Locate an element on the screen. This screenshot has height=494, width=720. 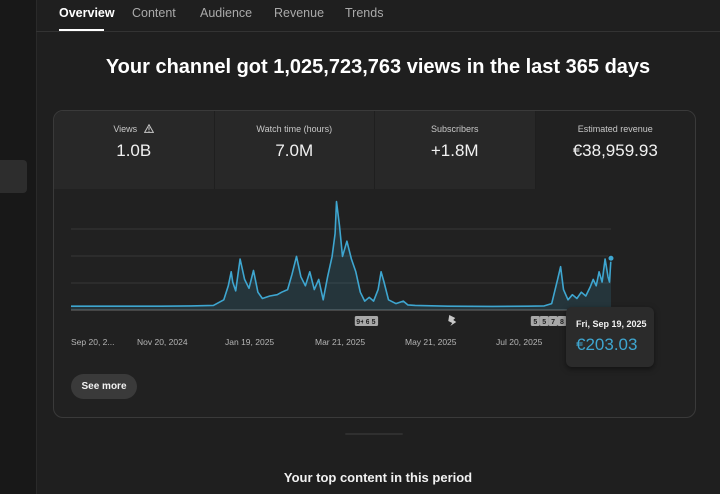
highlight-point is located at coordinates (611, 258).